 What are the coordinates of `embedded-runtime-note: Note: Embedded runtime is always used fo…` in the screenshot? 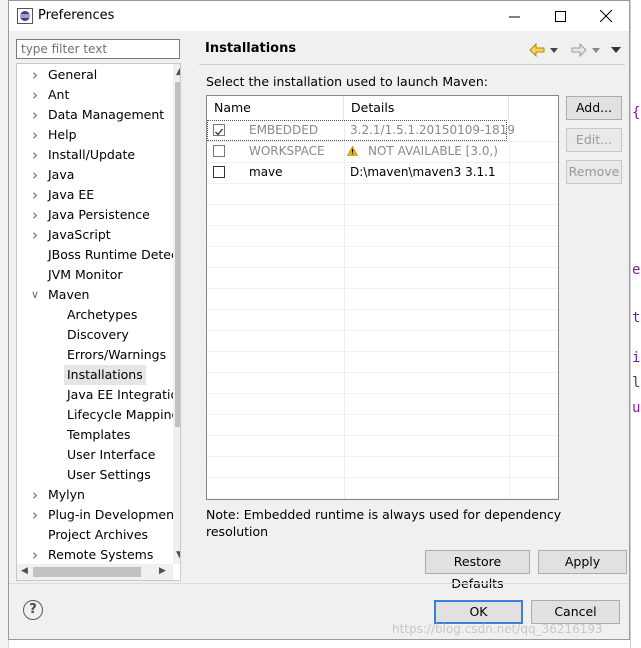 It's located at (384, 523).